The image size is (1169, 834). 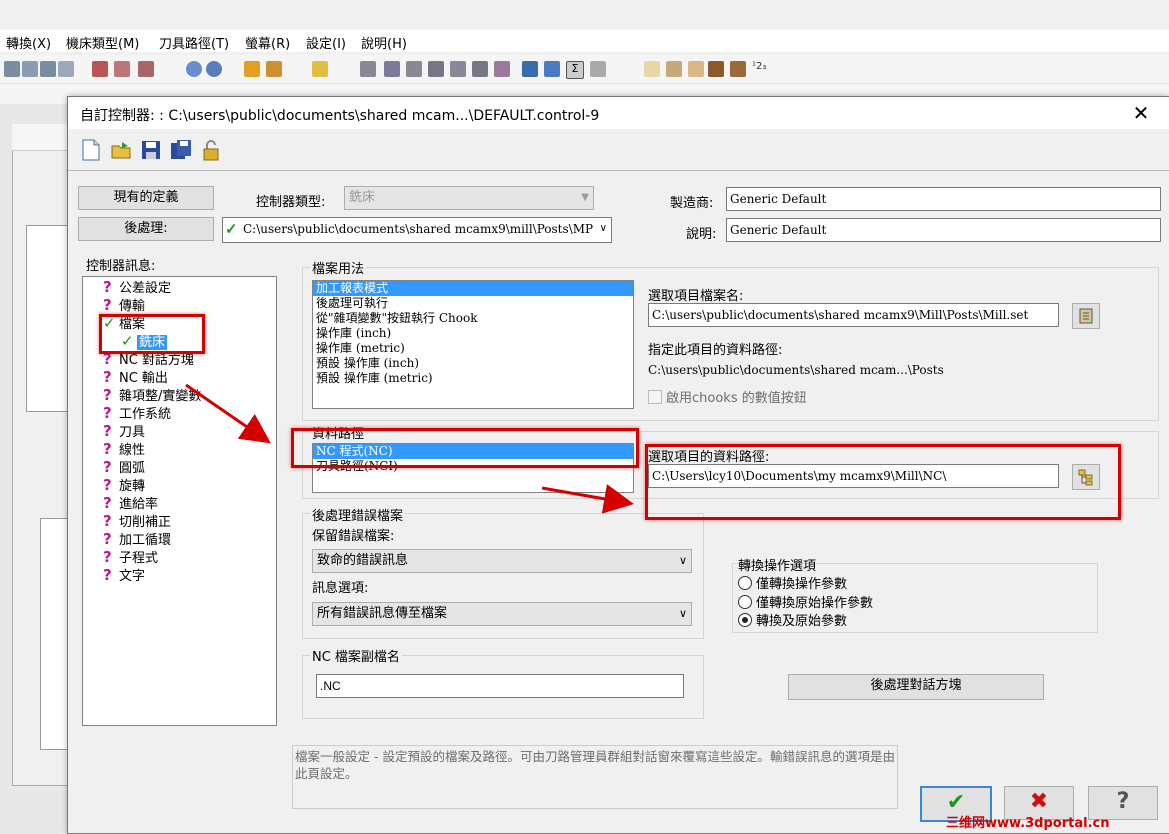 What do you see at coordinates (409, 448) in the screenshot?
I see `annotation-arrows` at bounding box center [409, 448].